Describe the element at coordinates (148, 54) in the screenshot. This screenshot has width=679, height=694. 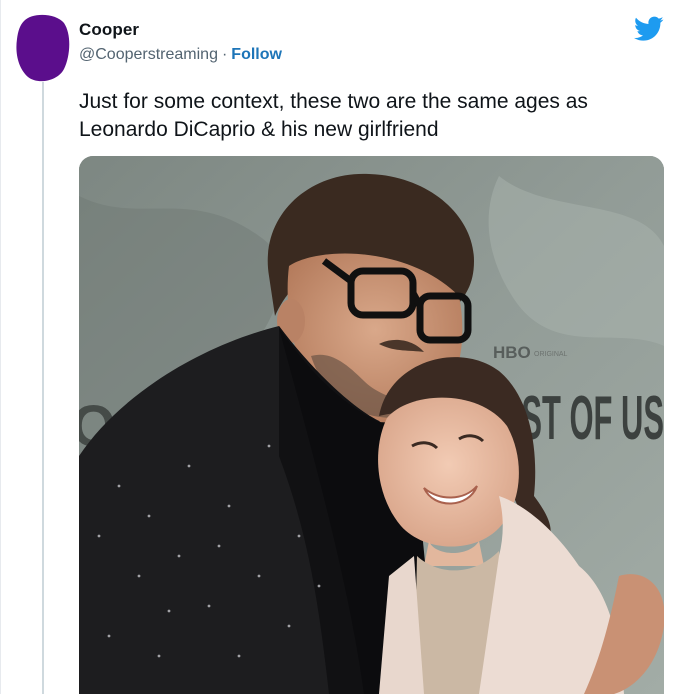
I see `author-handle: @Cooperstreaming` at that location.